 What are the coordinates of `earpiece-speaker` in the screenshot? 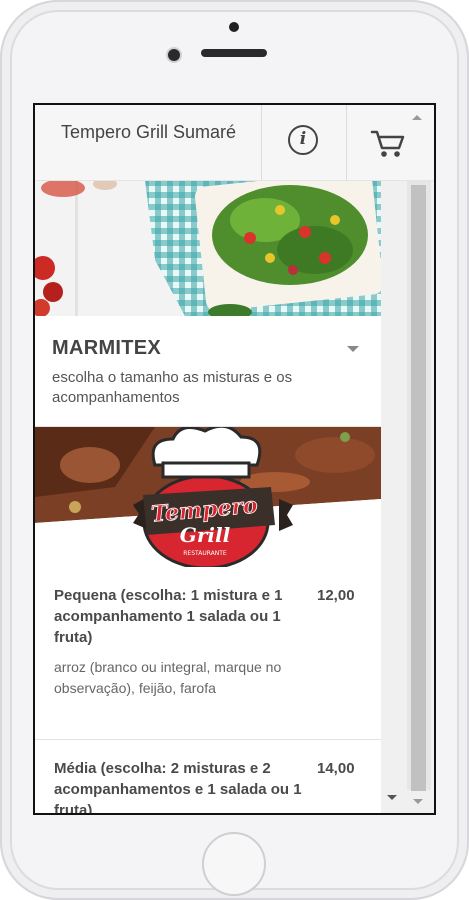 It's located at (234, 53).